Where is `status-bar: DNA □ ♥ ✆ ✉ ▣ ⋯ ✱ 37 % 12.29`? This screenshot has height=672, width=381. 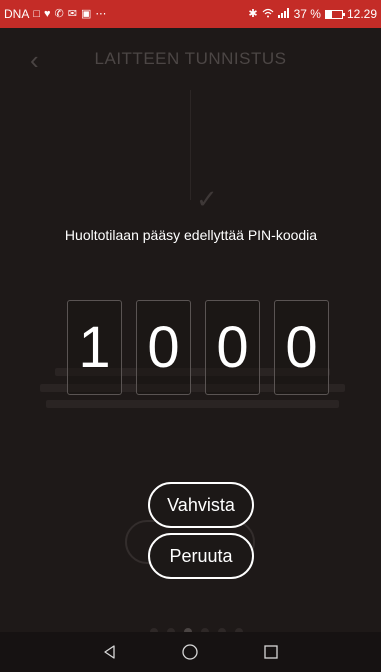
status-bar: DNA □ ♥ ✆ ✉ ▣ ⋯ ✱ 37 % 12.29 is located at coordinates (190, 14).